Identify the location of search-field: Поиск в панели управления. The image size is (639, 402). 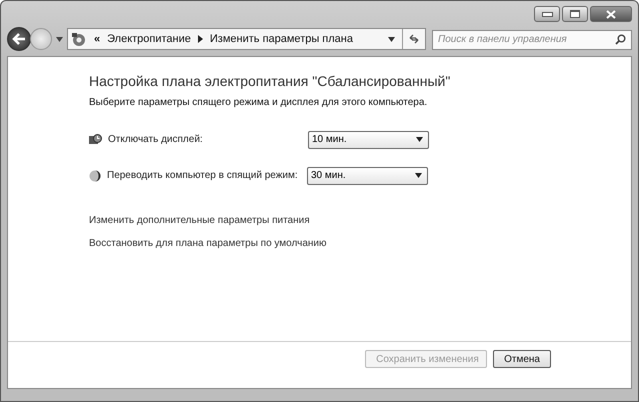
(532, 40).